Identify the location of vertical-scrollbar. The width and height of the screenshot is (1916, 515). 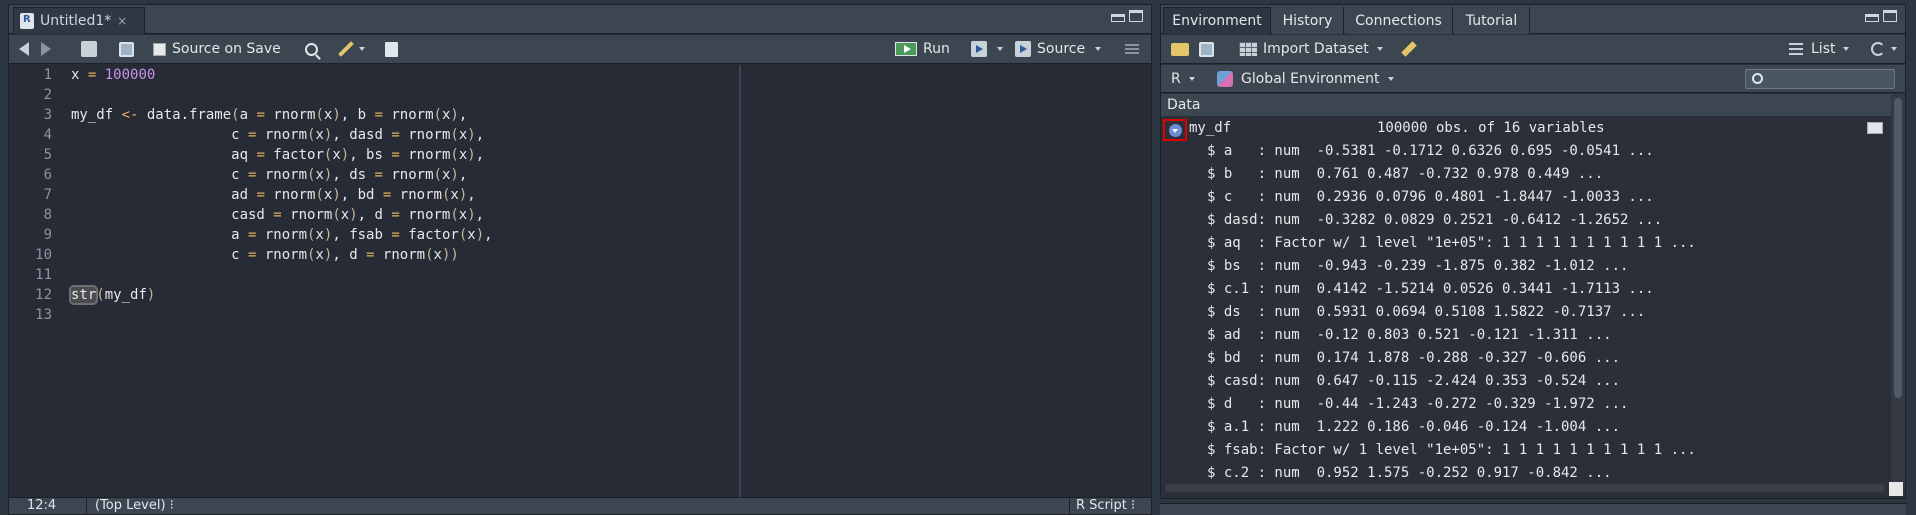
(1898, 293).